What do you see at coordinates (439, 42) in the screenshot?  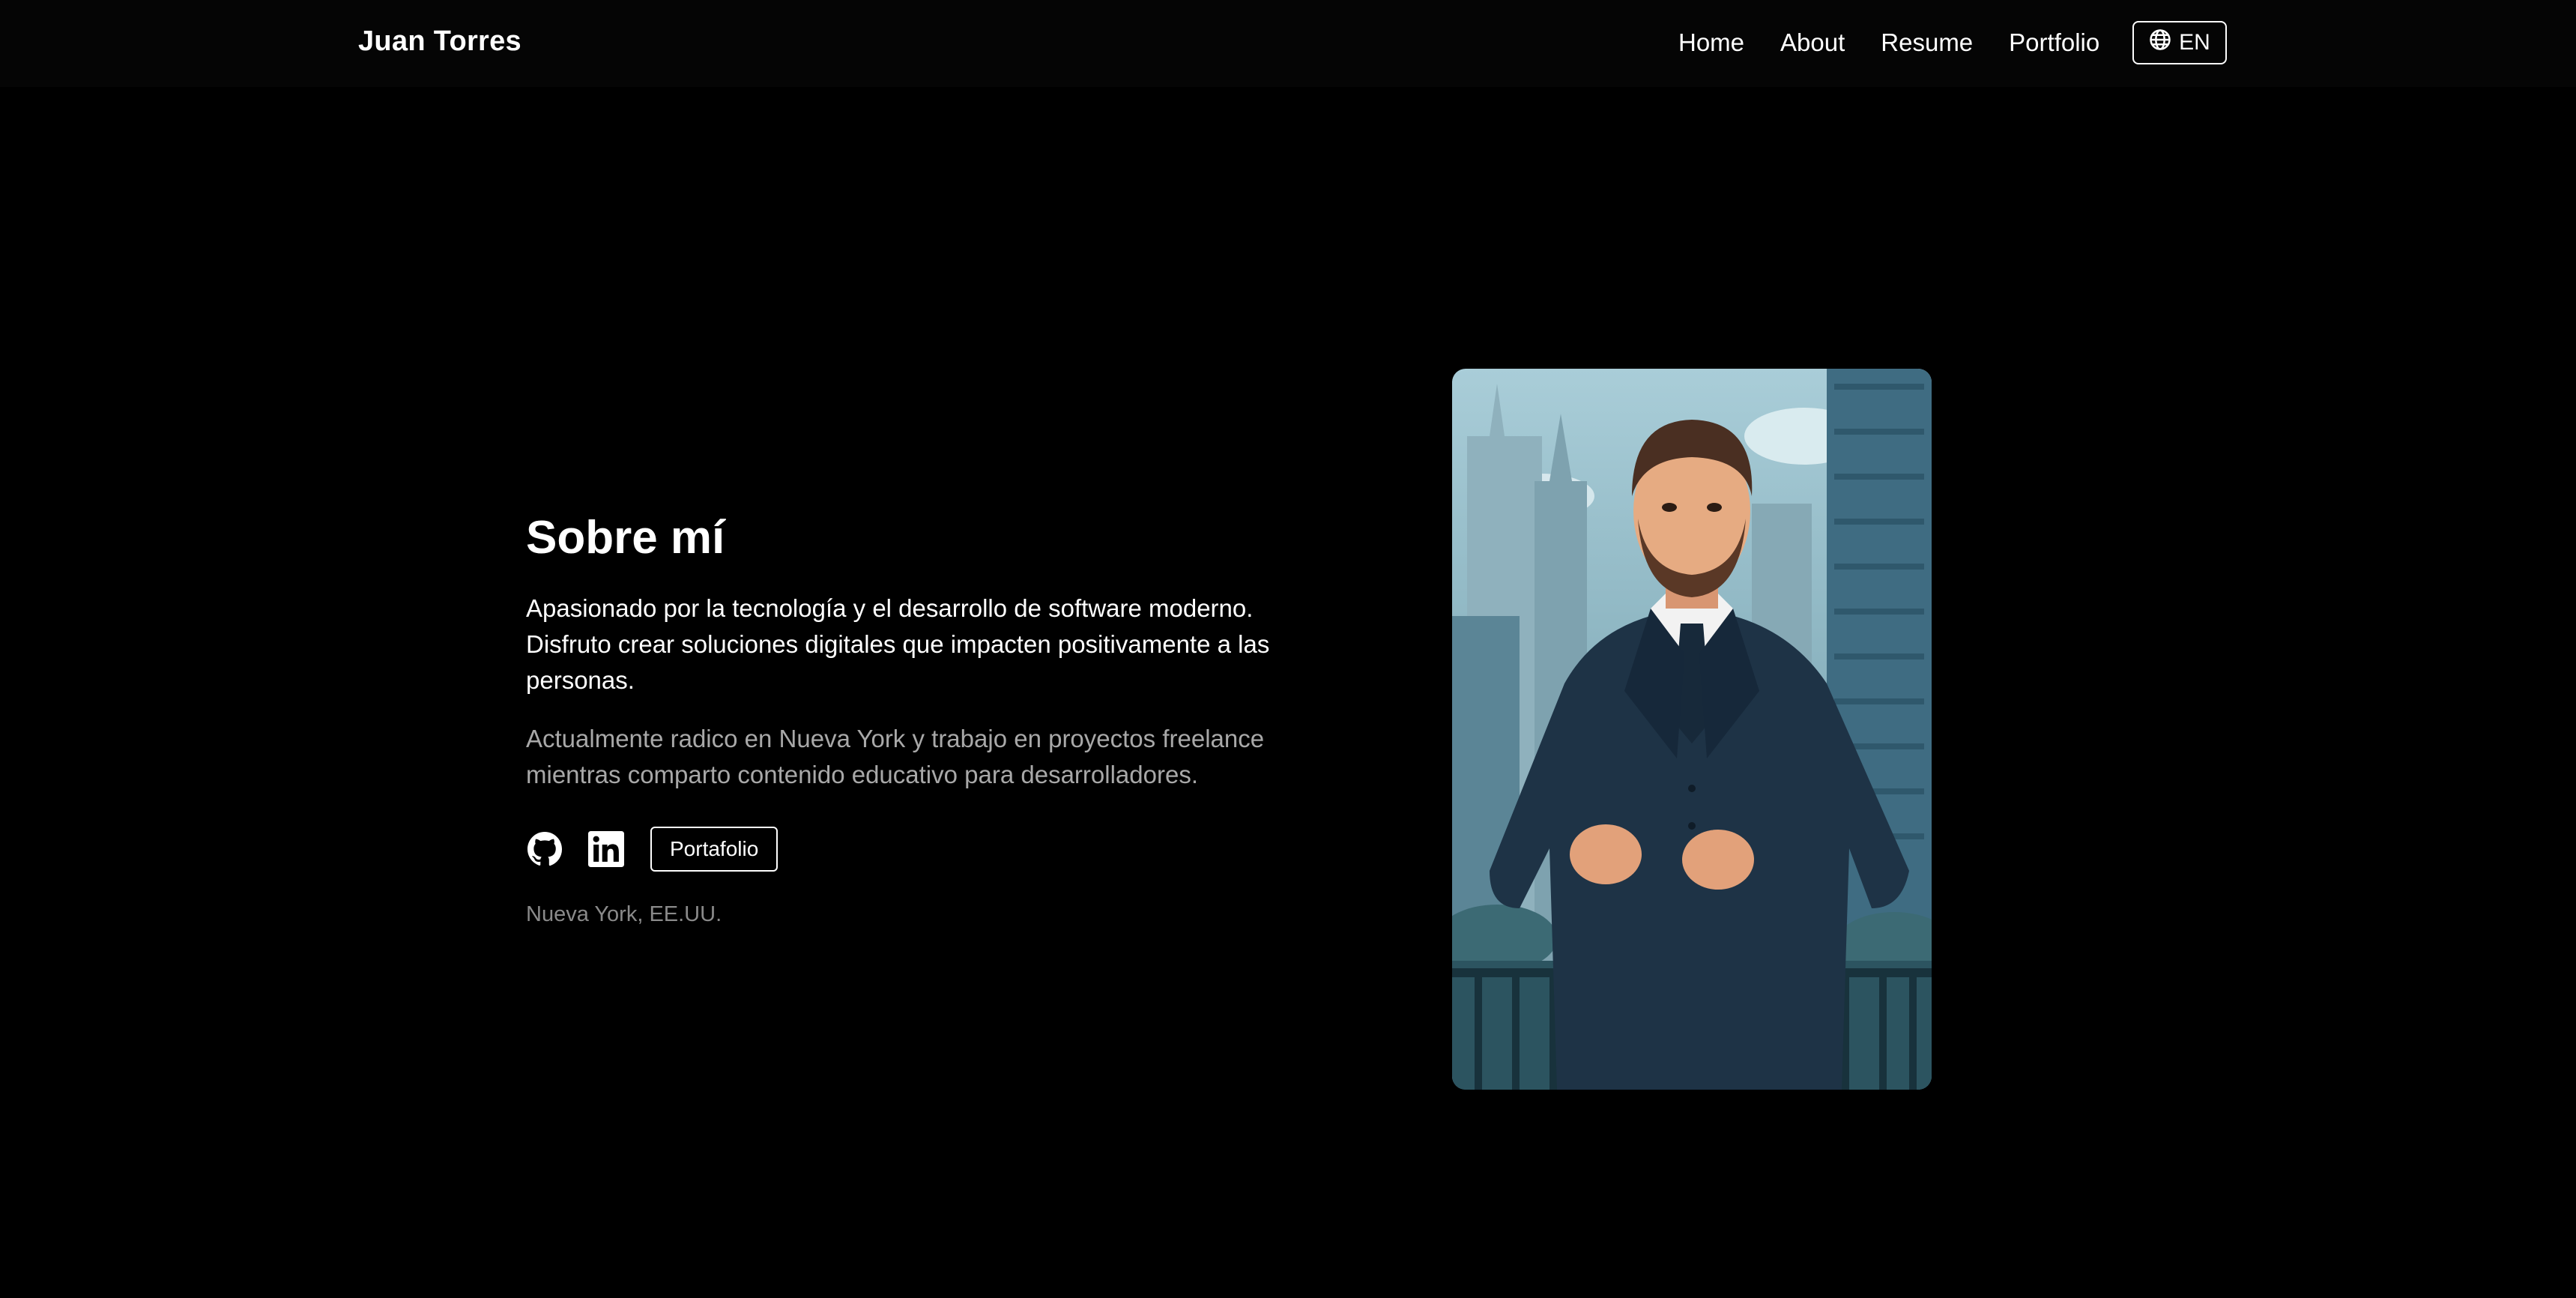 I see `brand-name: Juan Torres` at bounding box center [439, 42].